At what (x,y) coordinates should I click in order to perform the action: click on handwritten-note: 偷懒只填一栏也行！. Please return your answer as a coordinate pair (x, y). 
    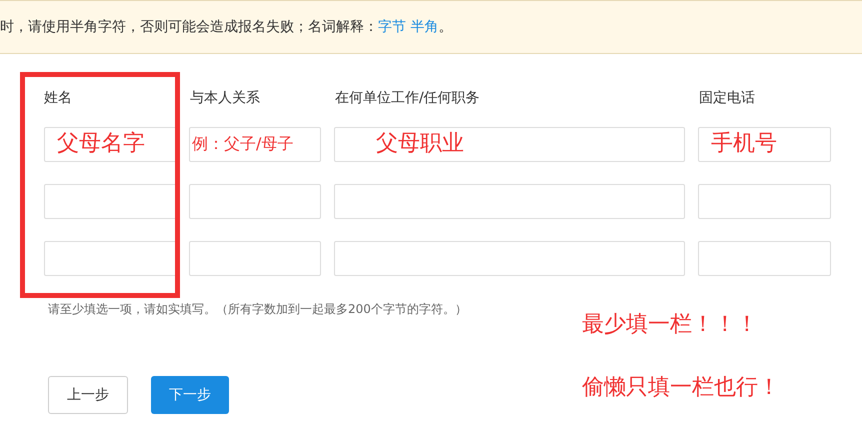
    Looking at the image, I should click on (681, 388).